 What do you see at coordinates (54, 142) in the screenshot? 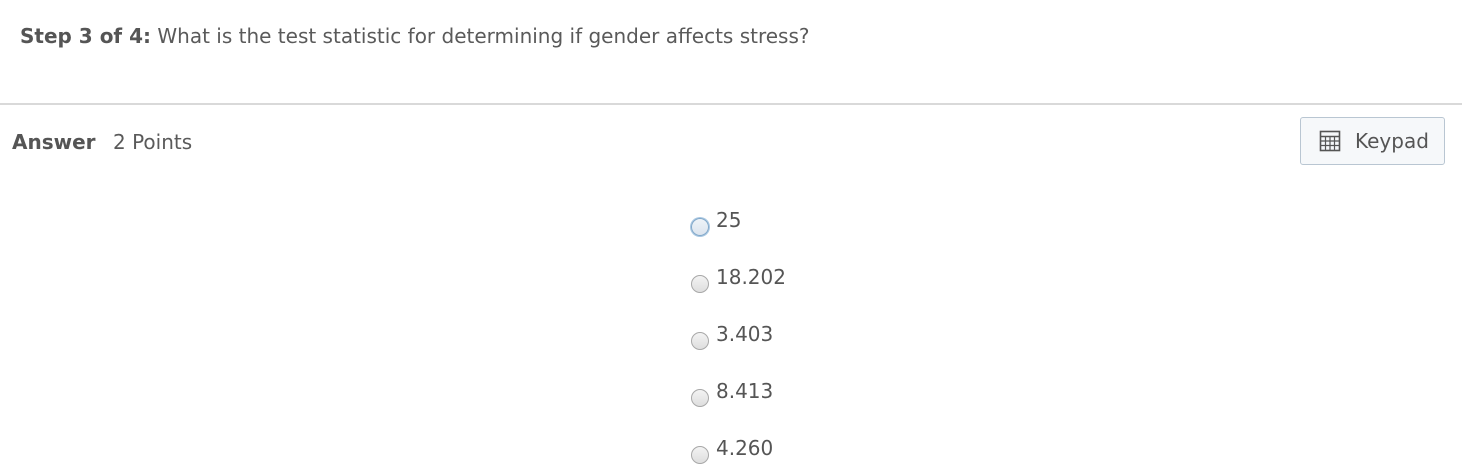
I see `answer-label: Answer` at bounding box center [54, 142].